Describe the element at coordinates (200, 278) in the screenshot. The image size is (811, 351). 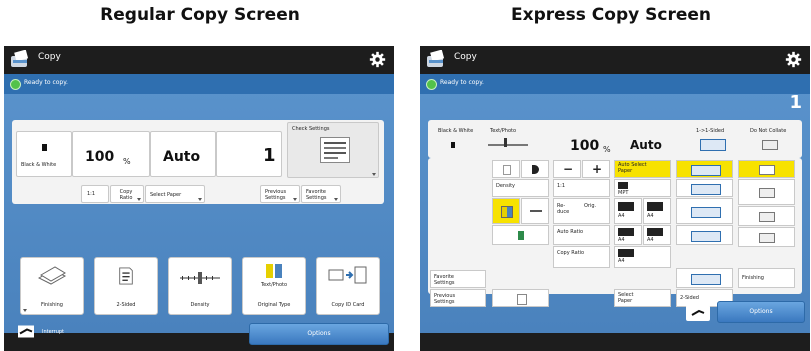
I see `density-icon` at that location.